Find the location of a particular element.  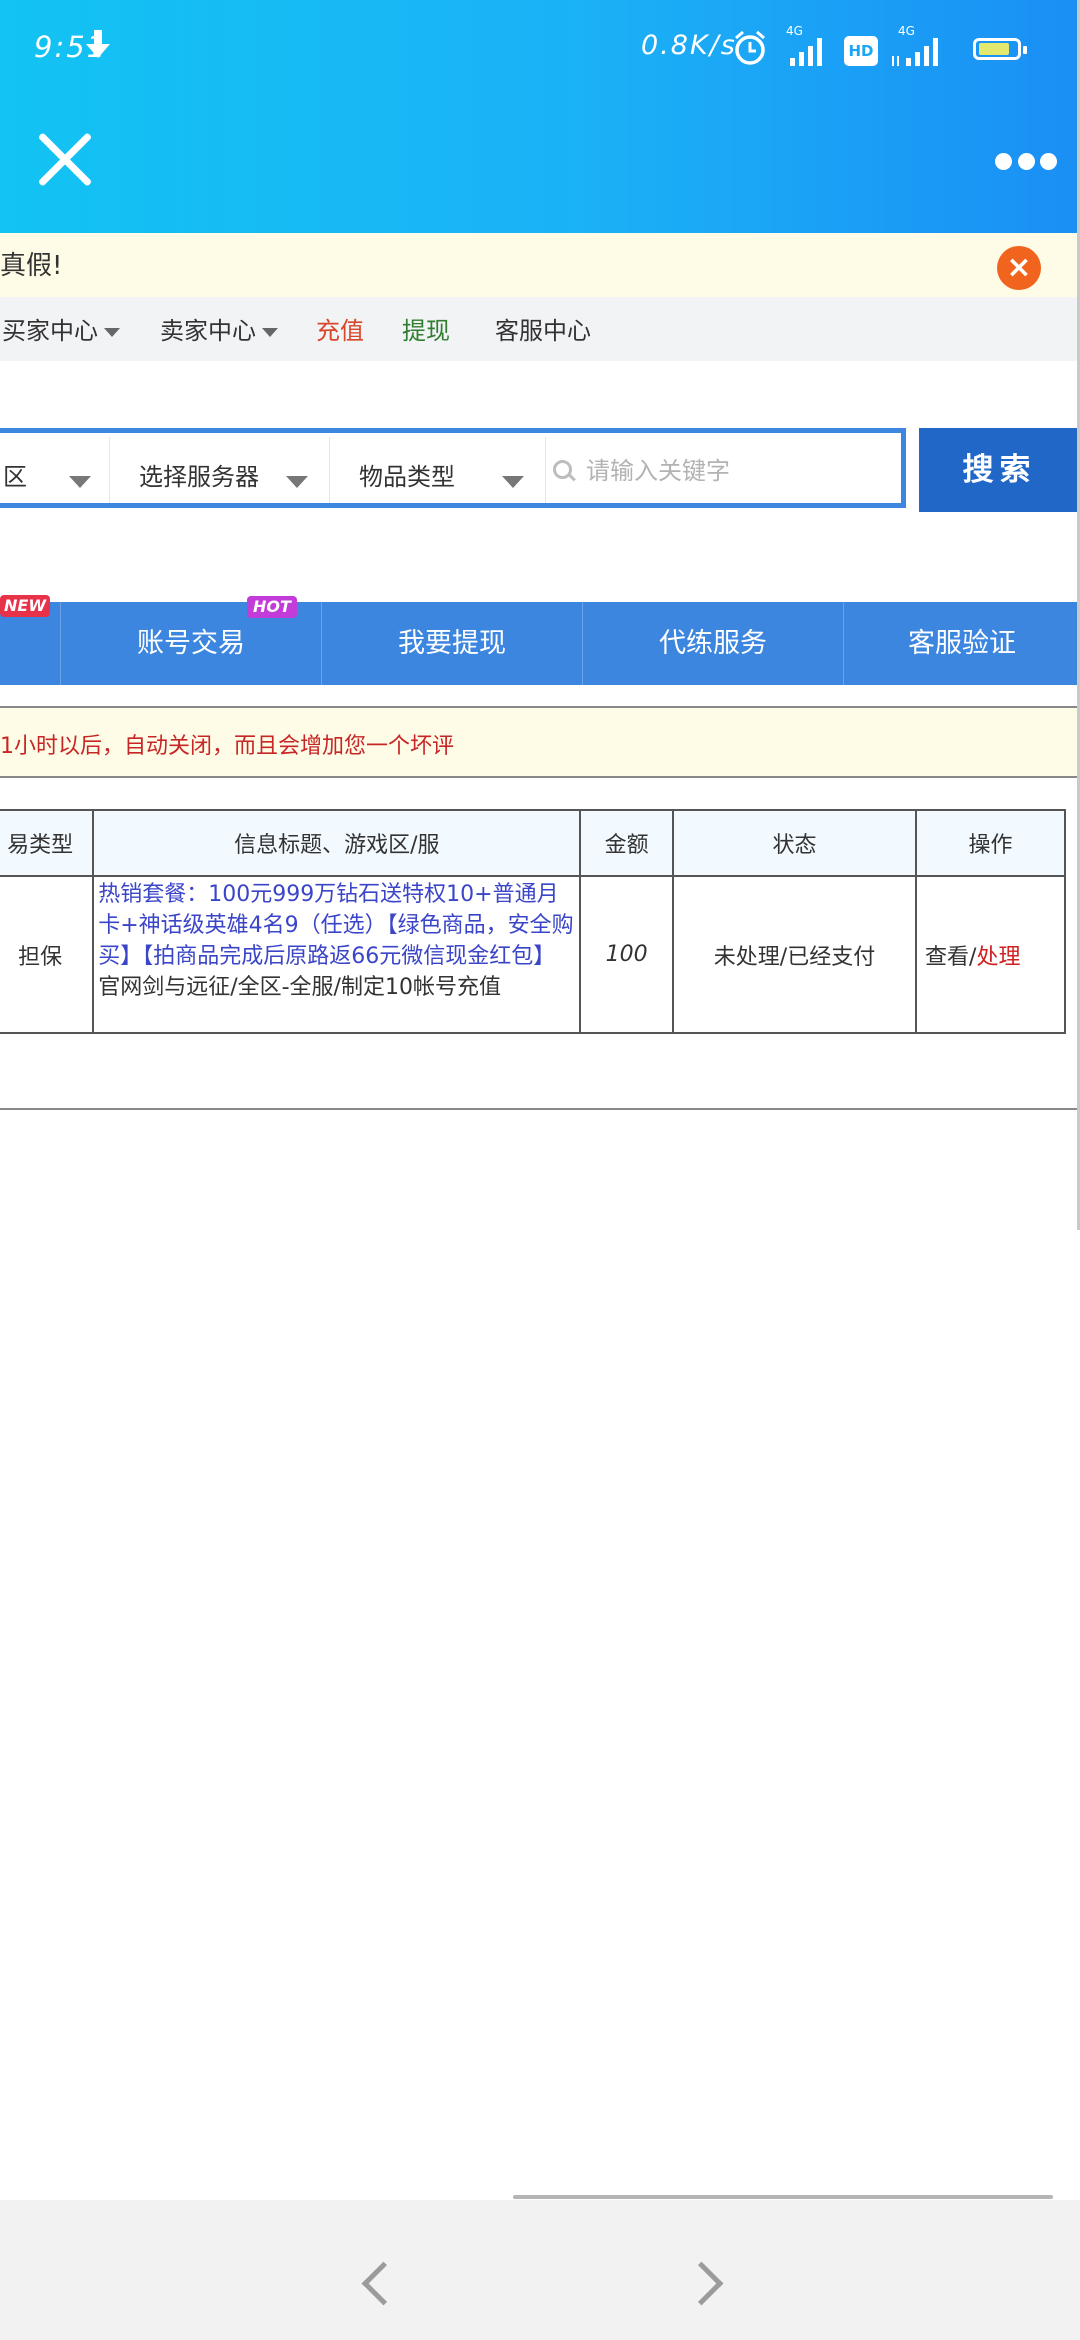

zone-select: 区 is located at coordinates (15, 474).